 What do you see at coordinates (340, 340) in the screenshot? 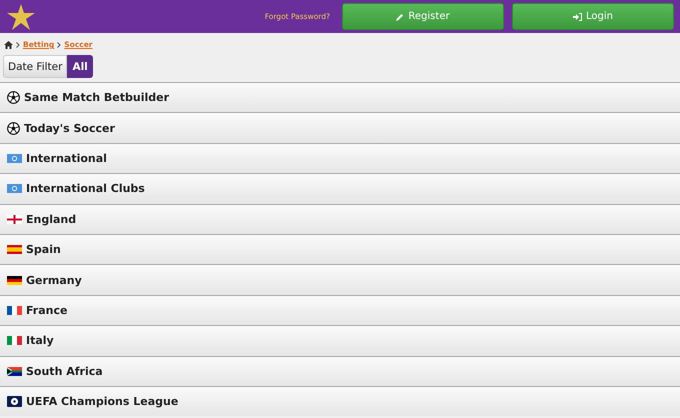
I see `category-row: Italy` at bounding box center [340, 340].